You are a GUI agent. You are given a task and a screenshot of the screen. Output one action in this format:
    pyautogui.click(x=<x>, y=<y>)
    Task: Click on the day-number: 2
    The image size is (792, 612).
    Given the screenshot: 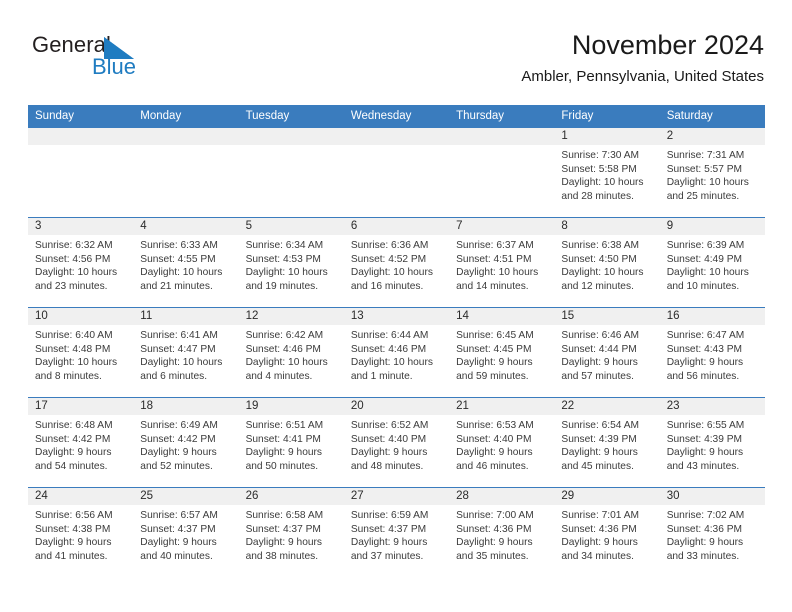 What is the action you would take?
    pyautogui.click(x=712, y=136)
    